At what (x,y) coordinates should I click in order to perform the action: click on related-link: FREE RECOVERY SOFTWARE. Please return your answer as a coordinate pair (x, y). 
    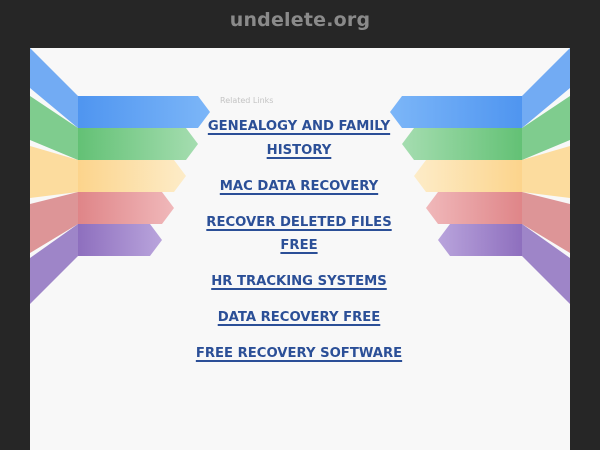
    Looking at the image, I should click on (299, 354).